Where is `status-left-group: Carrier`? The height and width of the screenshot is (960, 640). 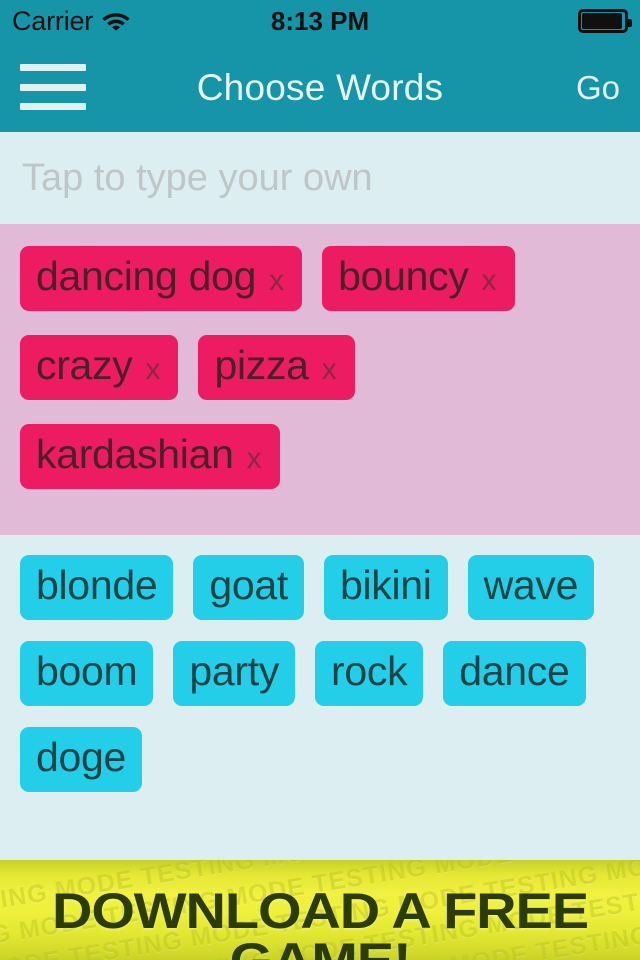
status-left-group: Carrier is located at coordinates (71, 21).